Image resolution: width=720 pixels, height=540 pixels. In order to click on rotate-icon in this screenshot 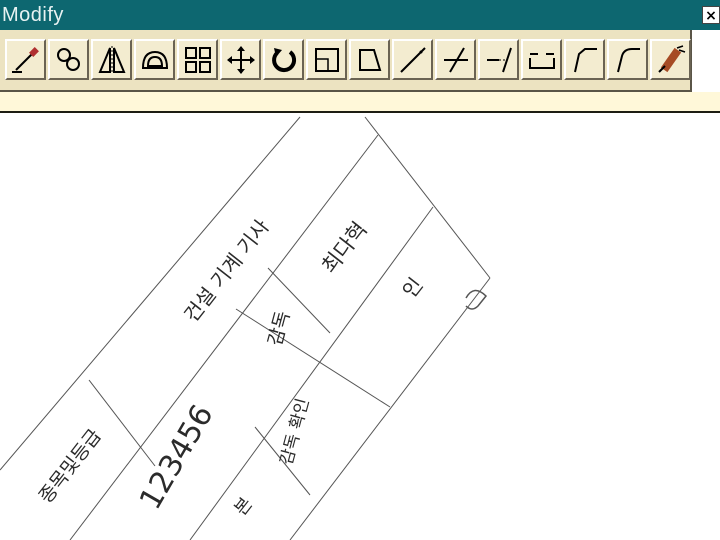, I will do `click(284, 60)`.